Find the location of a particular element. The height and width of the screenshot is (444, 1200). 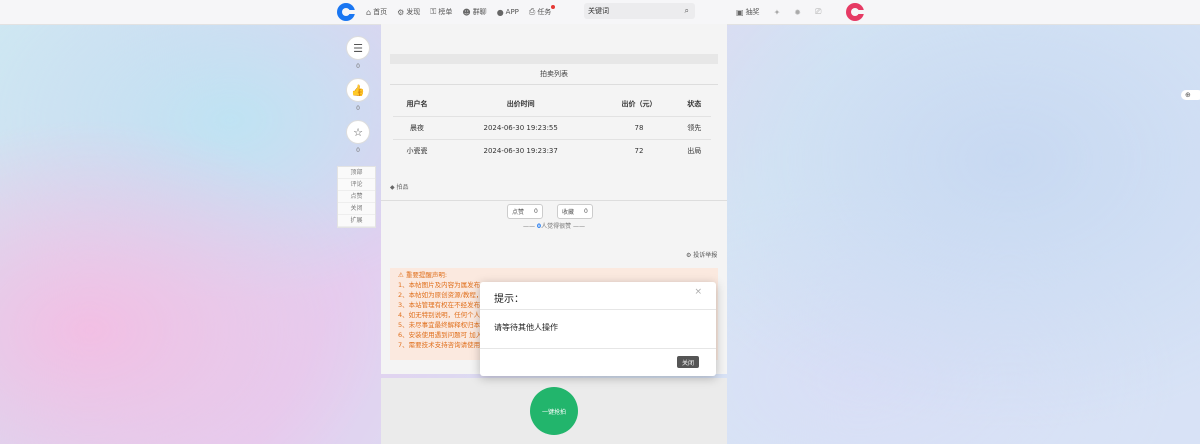

sign-in-label: 抽奖 is located at coordinates (752, 12).